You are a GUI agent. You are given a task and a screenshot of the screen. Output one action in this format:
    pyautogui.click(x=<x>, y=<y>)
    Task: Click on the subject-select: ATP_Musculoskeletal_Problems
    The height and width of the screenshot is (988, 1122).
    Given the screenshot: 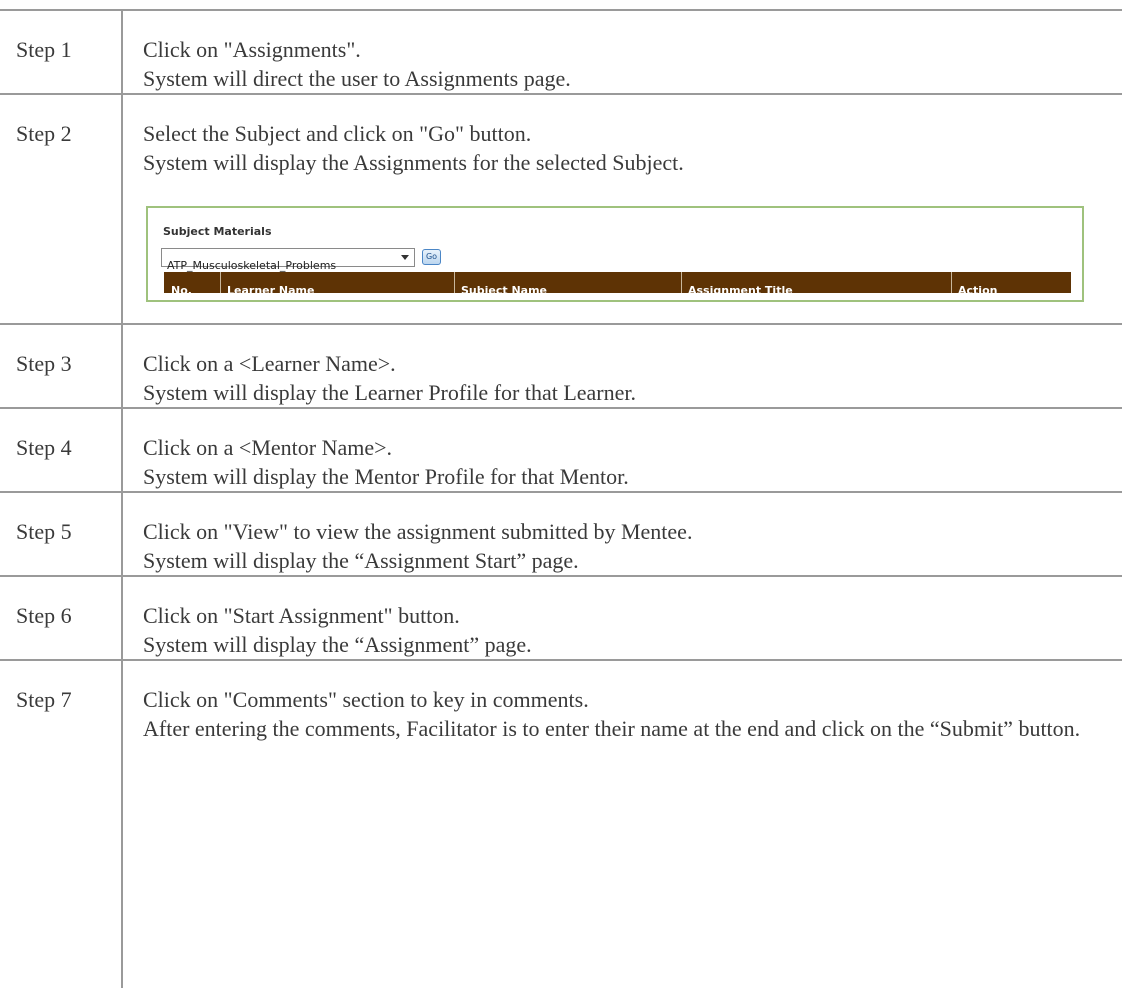 What is the action you would take?
    pyautogui.click(x=288, y=260)
    